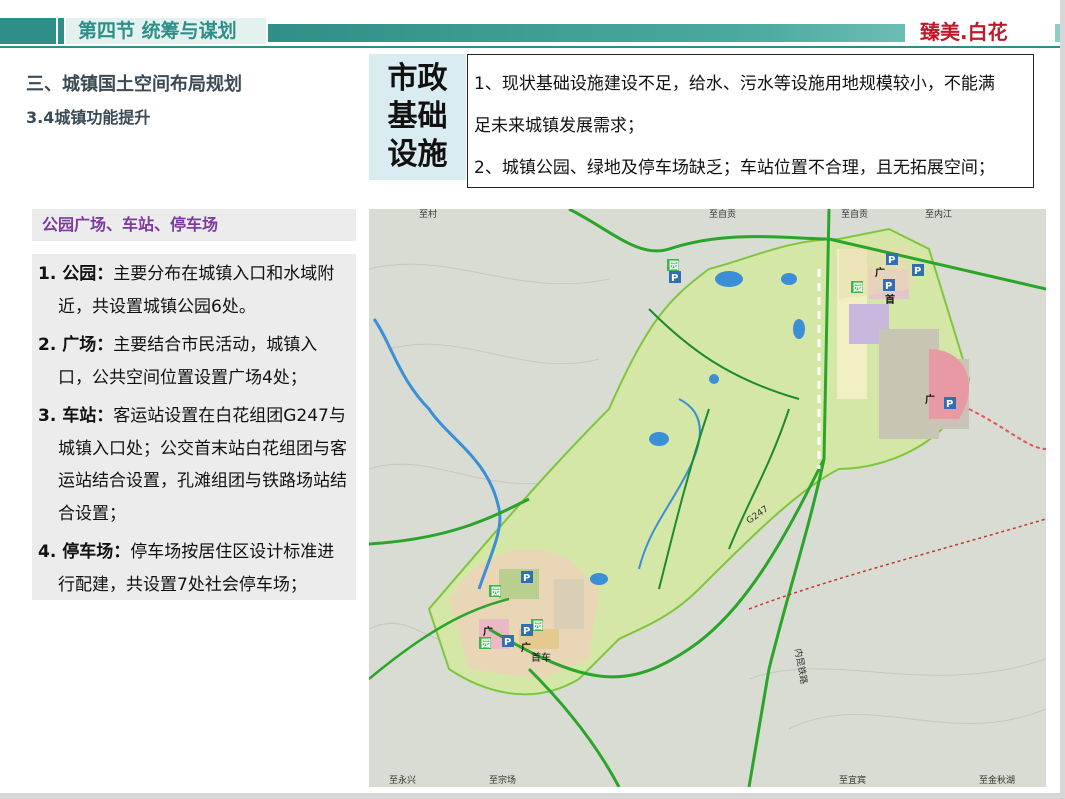 This screenshot has height=799, width=1065. I want to click on panel-title: 公园广场、车站、停车场, so click(194, 225).